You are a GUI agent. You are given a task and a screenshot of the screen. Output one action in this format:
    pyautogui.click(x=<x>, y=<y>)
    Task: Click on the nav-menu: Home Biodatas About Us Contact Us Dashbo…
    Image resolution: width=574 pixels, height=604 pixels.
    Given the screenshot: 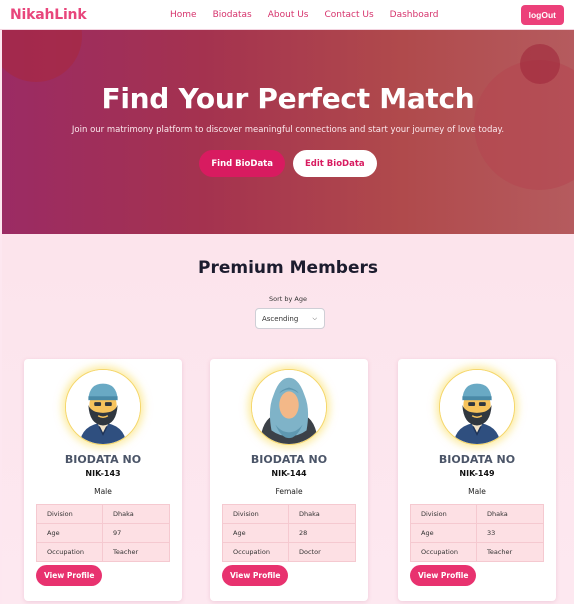 What is the action you would take?
    pyautogui.click(x=304, y=15)
    